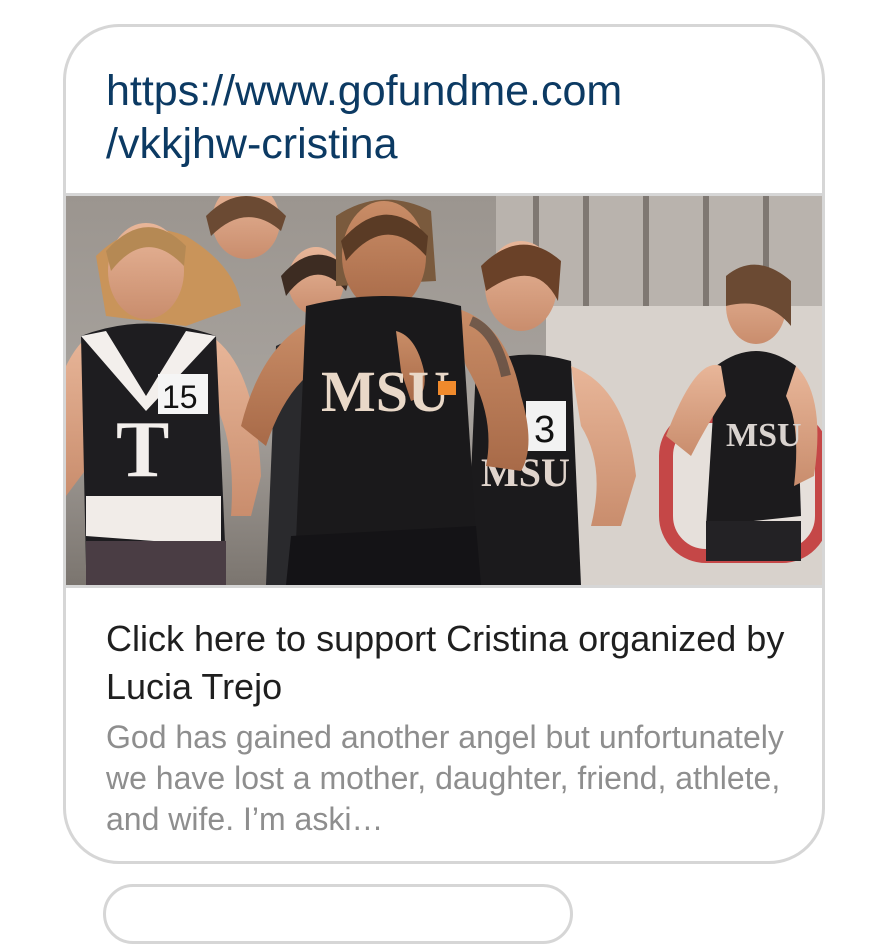 The height and width of the screenshot is (944, 873). What do you see at coordinates (544, 430) in the screenshot?
I see `svg-text: 3` at bounding box center [544, 430].